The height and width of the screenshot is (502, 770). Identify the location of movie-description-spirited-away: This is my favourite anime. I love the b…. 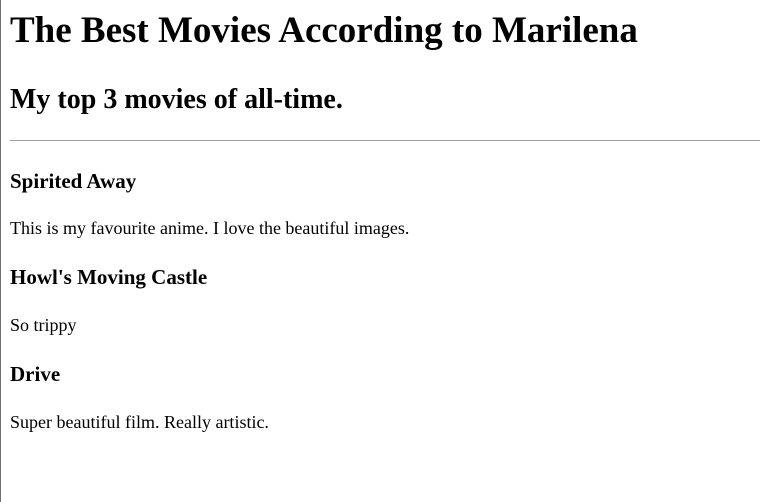
(210, 228).